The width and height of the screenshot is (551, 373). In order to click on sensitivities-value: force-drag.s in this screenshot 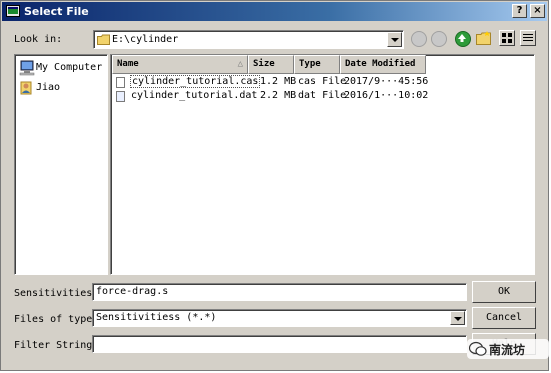, I will do `click(132, 291)`.